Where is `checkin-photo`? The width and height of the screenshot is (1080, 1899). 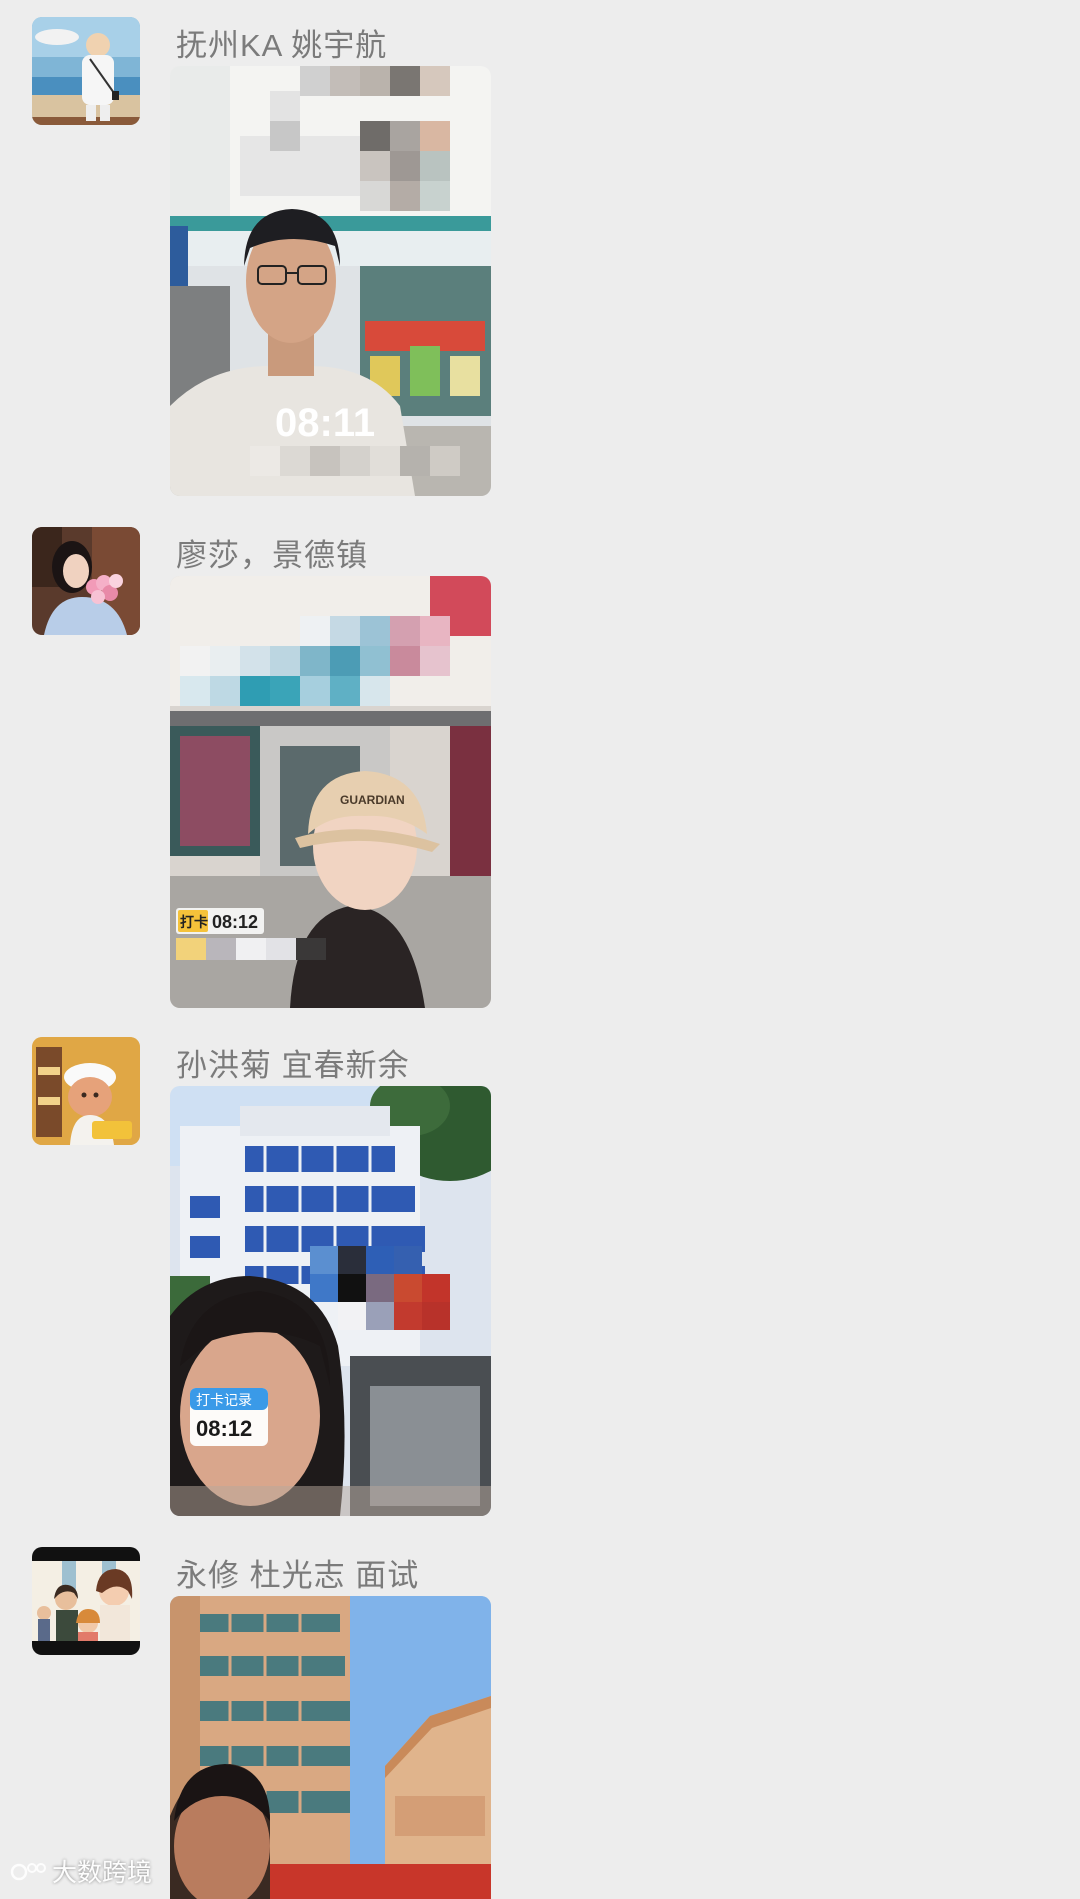 checkin-photo is located at coordinates (330, 1747).